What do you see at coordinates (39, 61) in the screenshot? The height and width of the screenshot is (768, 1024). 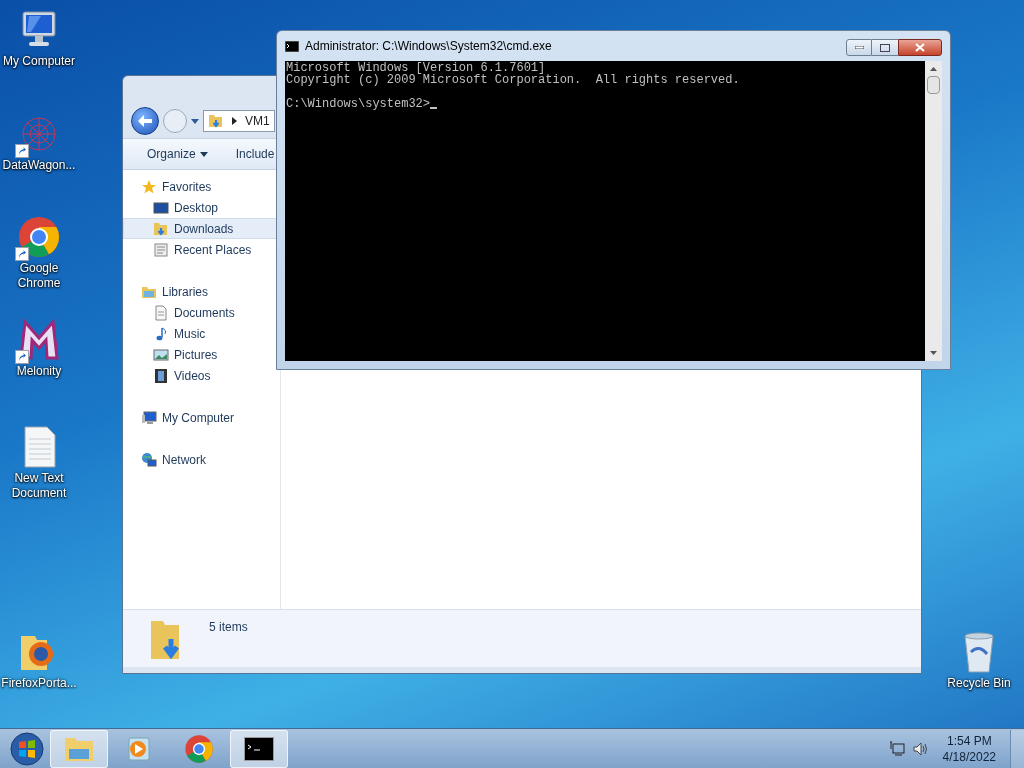 I see `desktop-icon-label: My Computer` at bounding box center [39, 61].